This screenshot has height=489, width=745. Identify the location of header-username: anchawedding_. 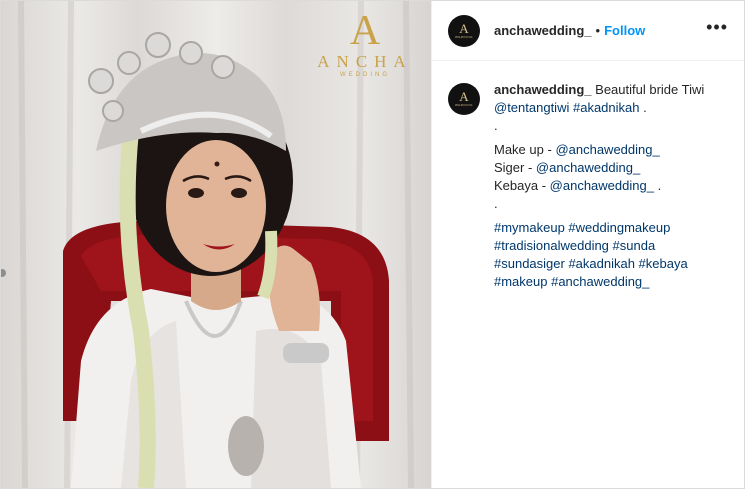
(543, 30).